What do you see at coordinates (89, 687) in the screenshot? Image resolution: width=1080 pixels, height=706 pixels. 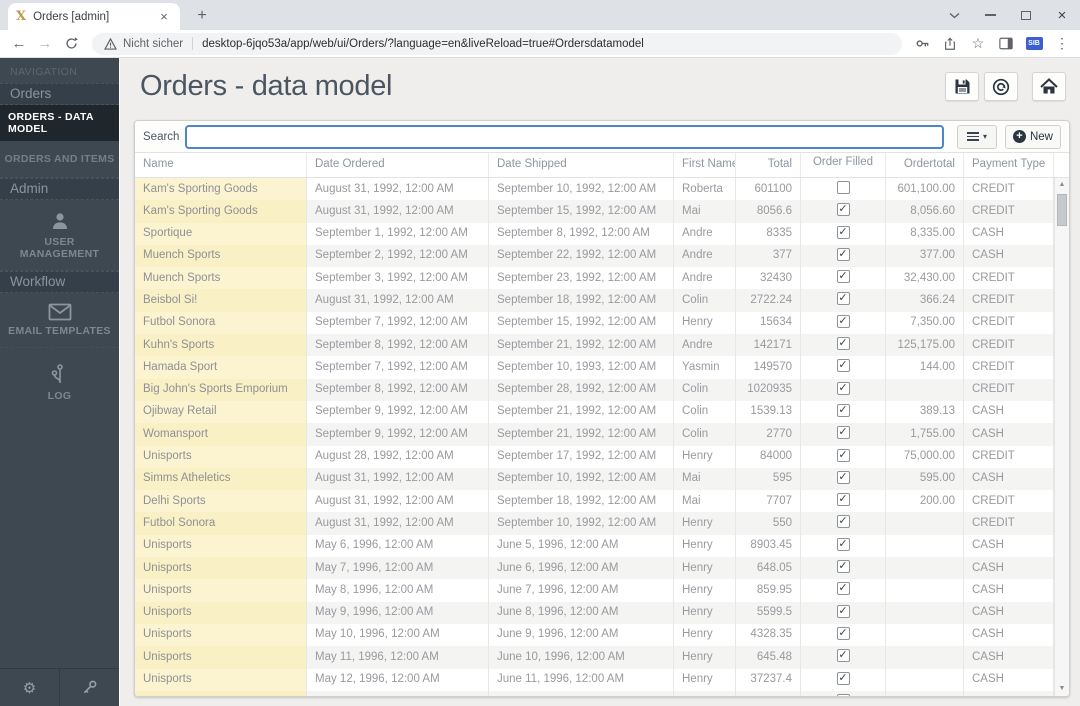 I see `key-icon` at bounding box center [89, 687].